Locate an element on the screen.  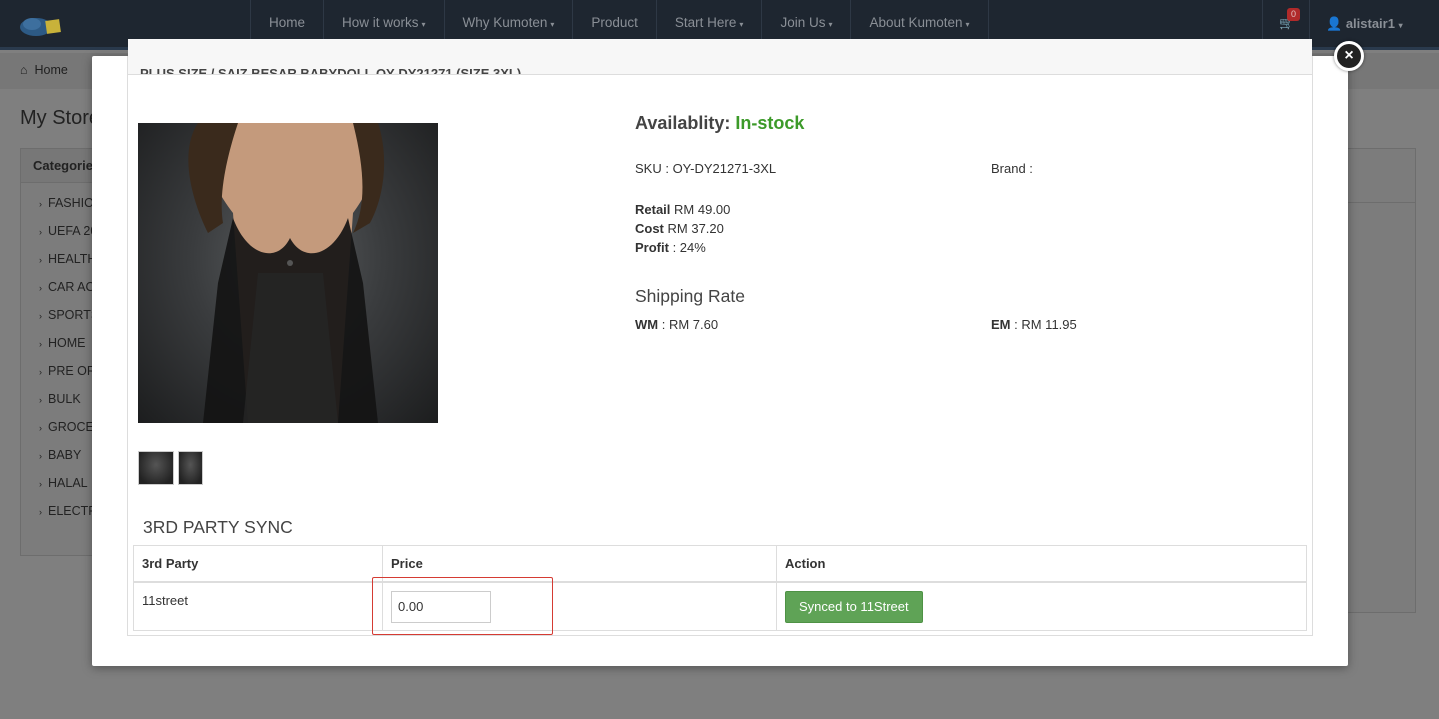
cart-count-badge: 0 is located at coordinates (1294, 14).